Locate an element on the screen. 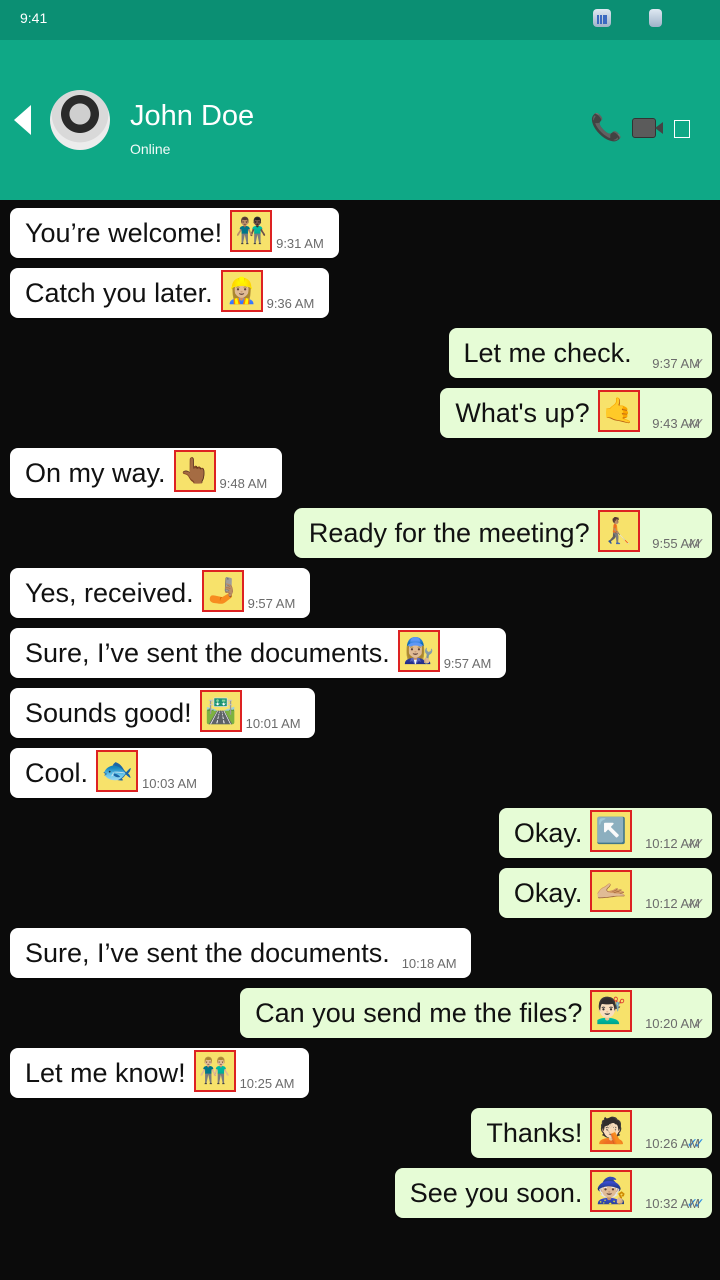 This screenshot has width=720, height=1280. message-time: 9:55 AM is located at coordinates (676, 543).